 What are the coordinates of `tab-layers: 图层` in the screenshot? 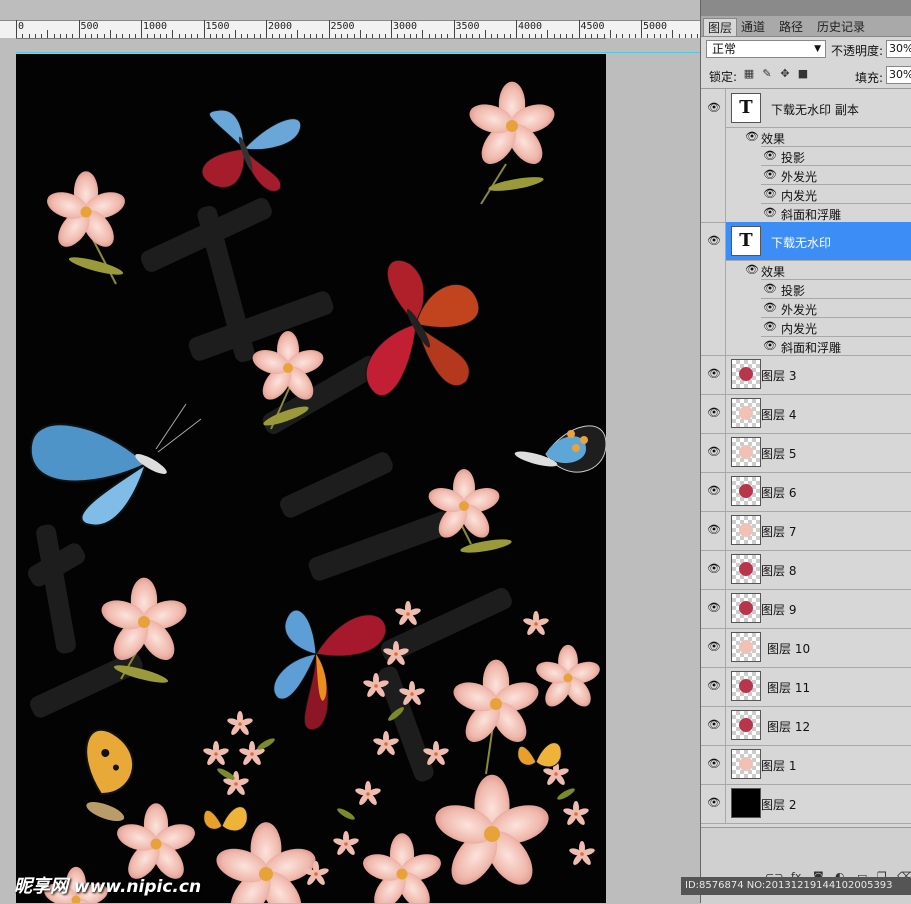 It's located at (720, 27).